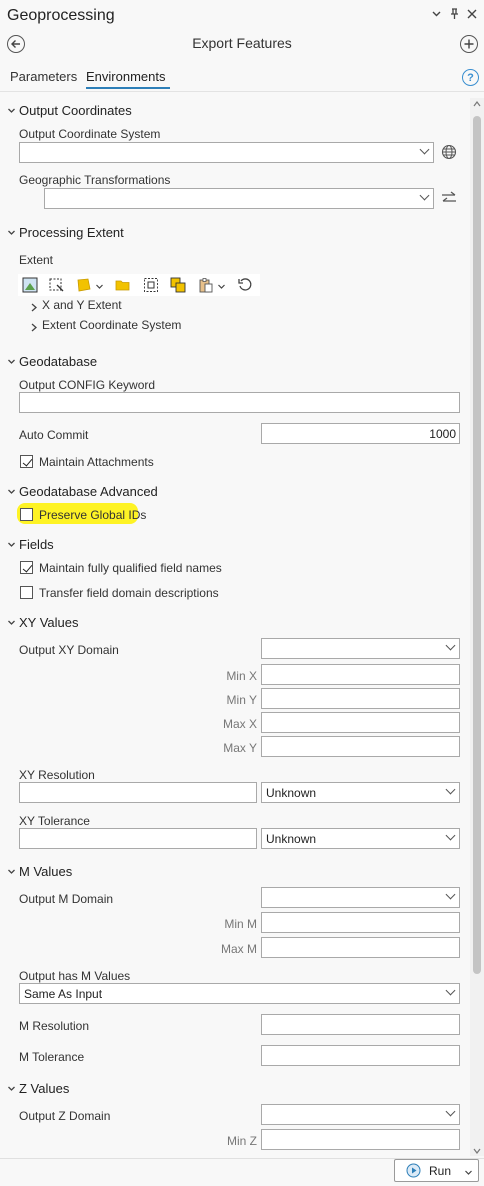  What do you see at coordinates (54, 435) in the screenshot?
I see `auto-commit-label: Auto Commit` at bounding box center [54, 435].